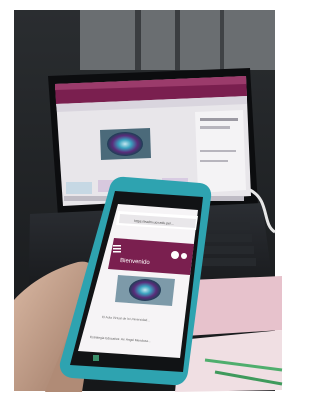  I want to click on avatar-icon, so click(175, 255).